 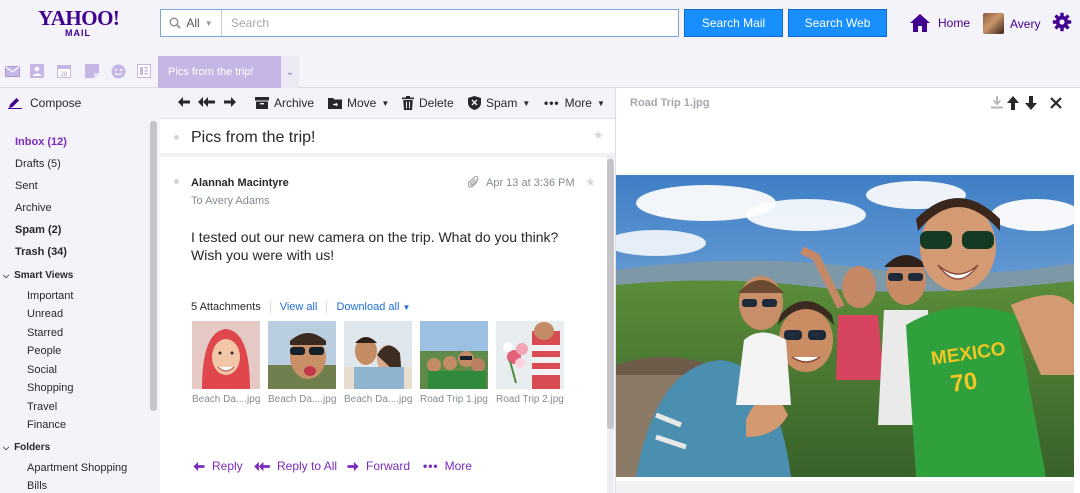 I want to click on download-icon, so click(x=997, y=103).